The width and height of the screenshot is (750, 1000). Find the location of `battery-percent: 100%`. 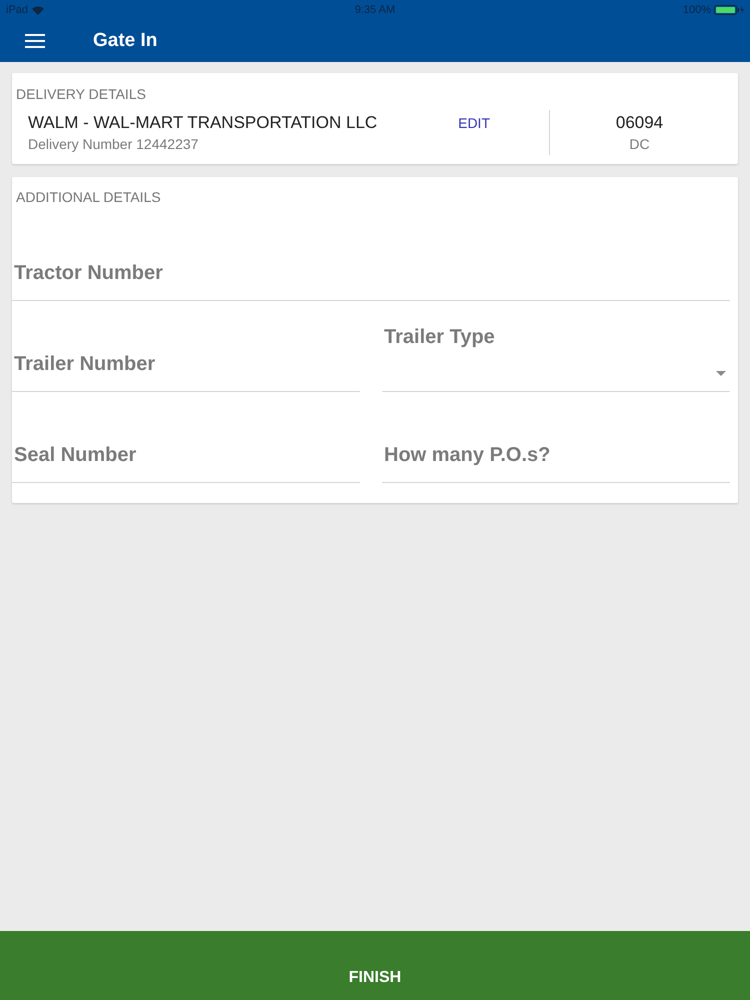

battery-percent: 100% is located at coordinates (696, 10).